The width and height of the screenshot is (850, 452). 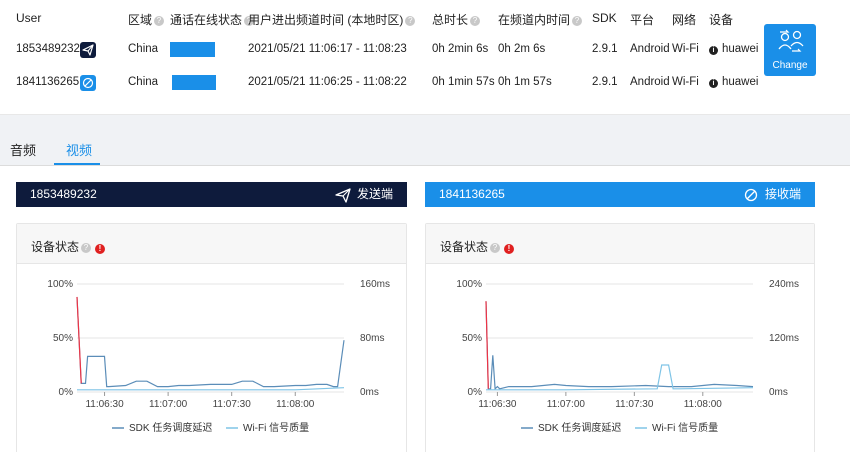 What do you see at coordinates (522, 49) in the screenshot?
I see `row-in-channel-time: 0h 2m 6s` at bounding box center [522, 49].